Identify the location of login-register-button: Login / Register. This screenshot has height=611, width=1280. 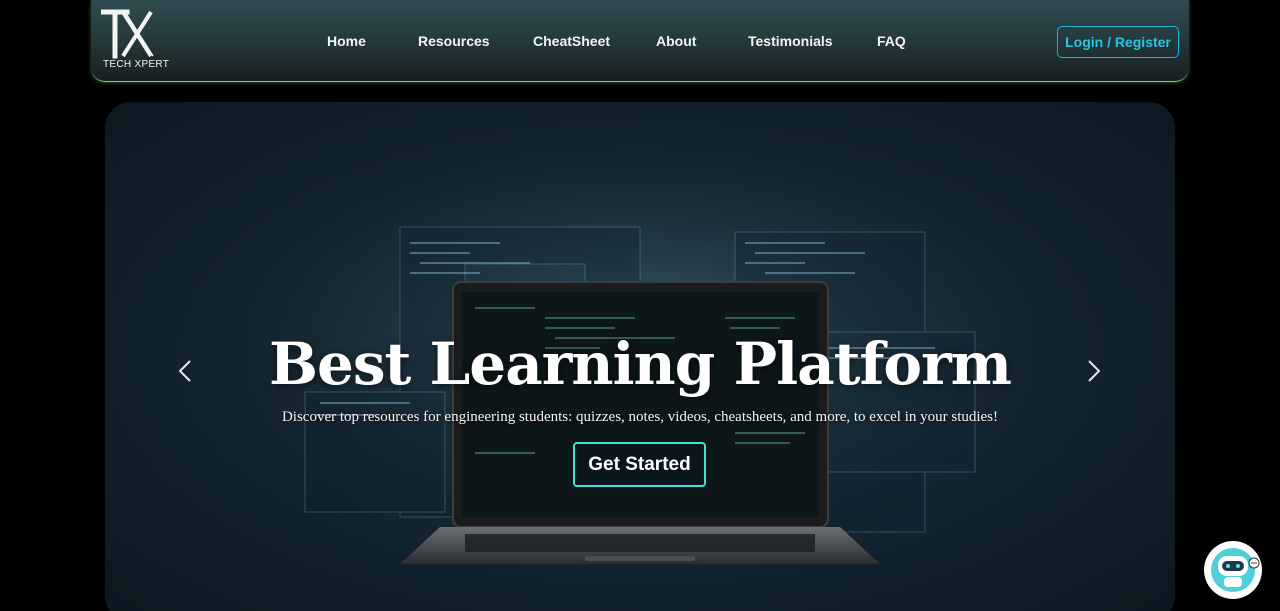
(1118, 42).